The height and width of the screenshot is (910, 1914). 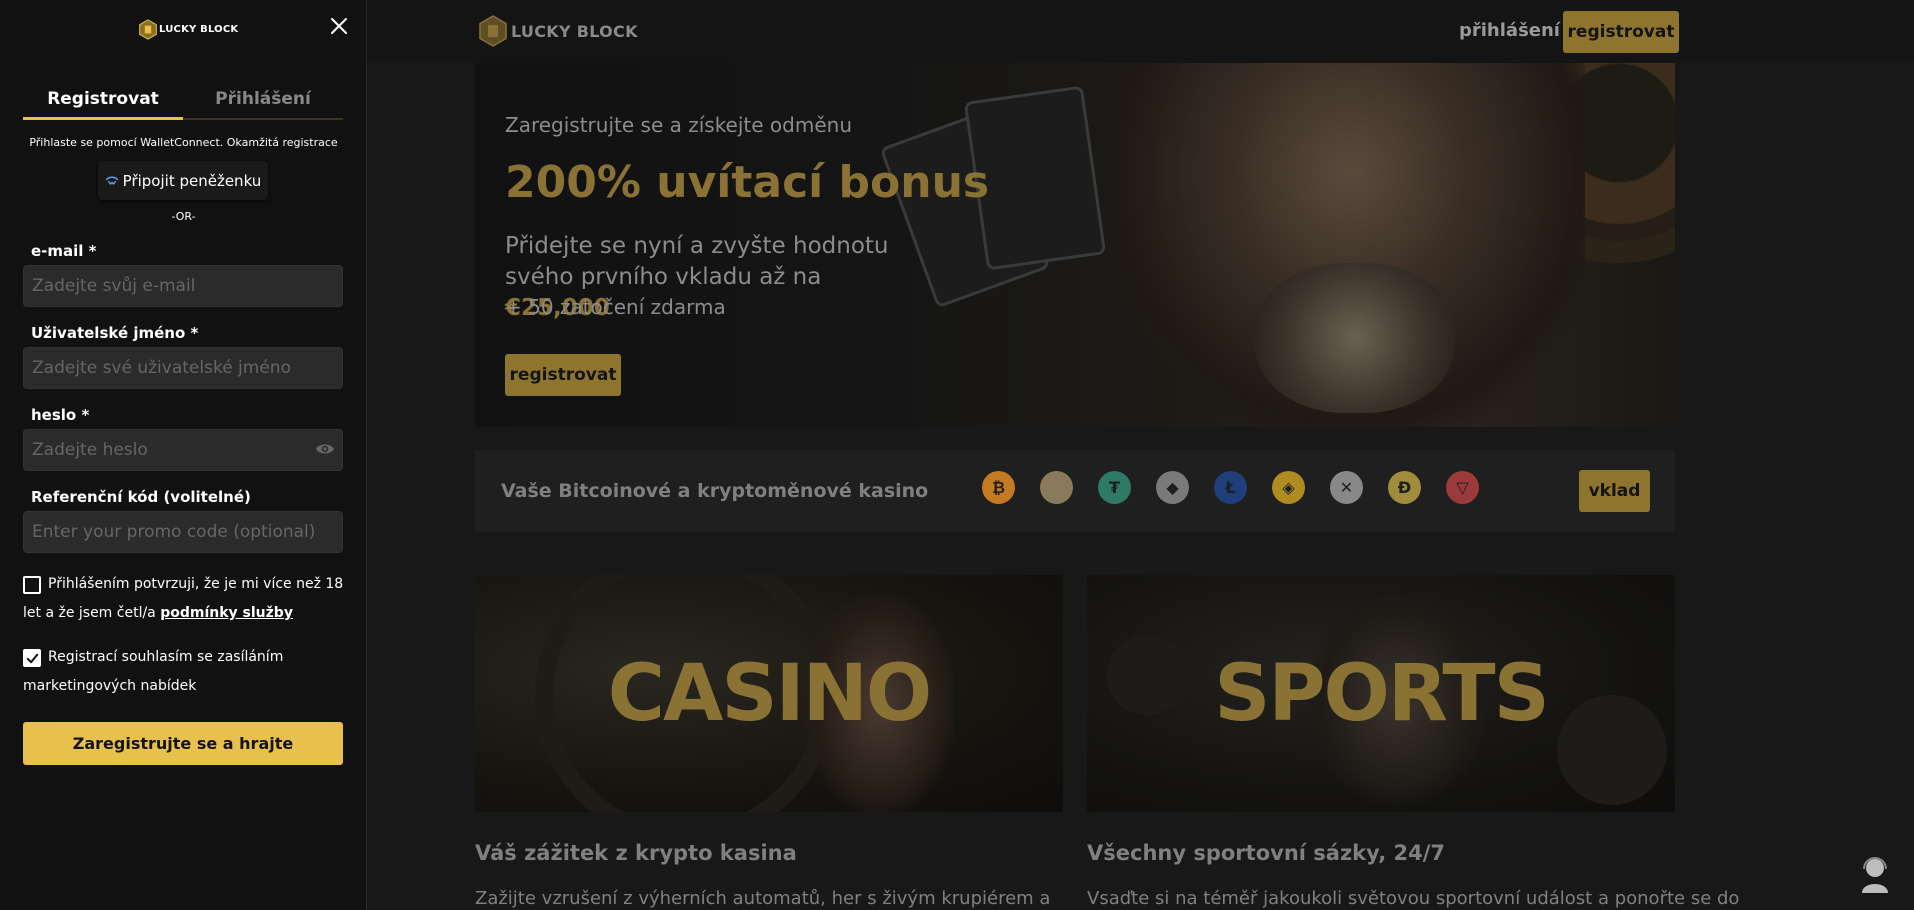 I want to click on sports-section-title: Všechny sportovní sázky, 24/7, so click(x=1266, y=853).